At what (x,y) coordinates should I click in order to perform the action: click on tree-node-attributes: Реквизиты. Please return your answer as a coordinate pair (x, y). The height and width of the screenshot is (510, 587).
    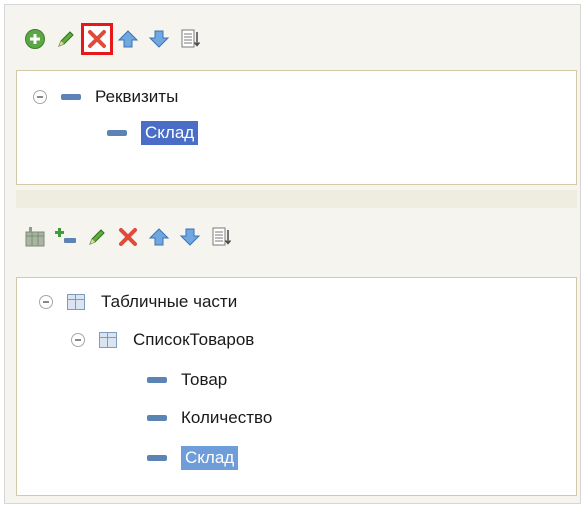
    Looking at the image, I should click on (105, 97).